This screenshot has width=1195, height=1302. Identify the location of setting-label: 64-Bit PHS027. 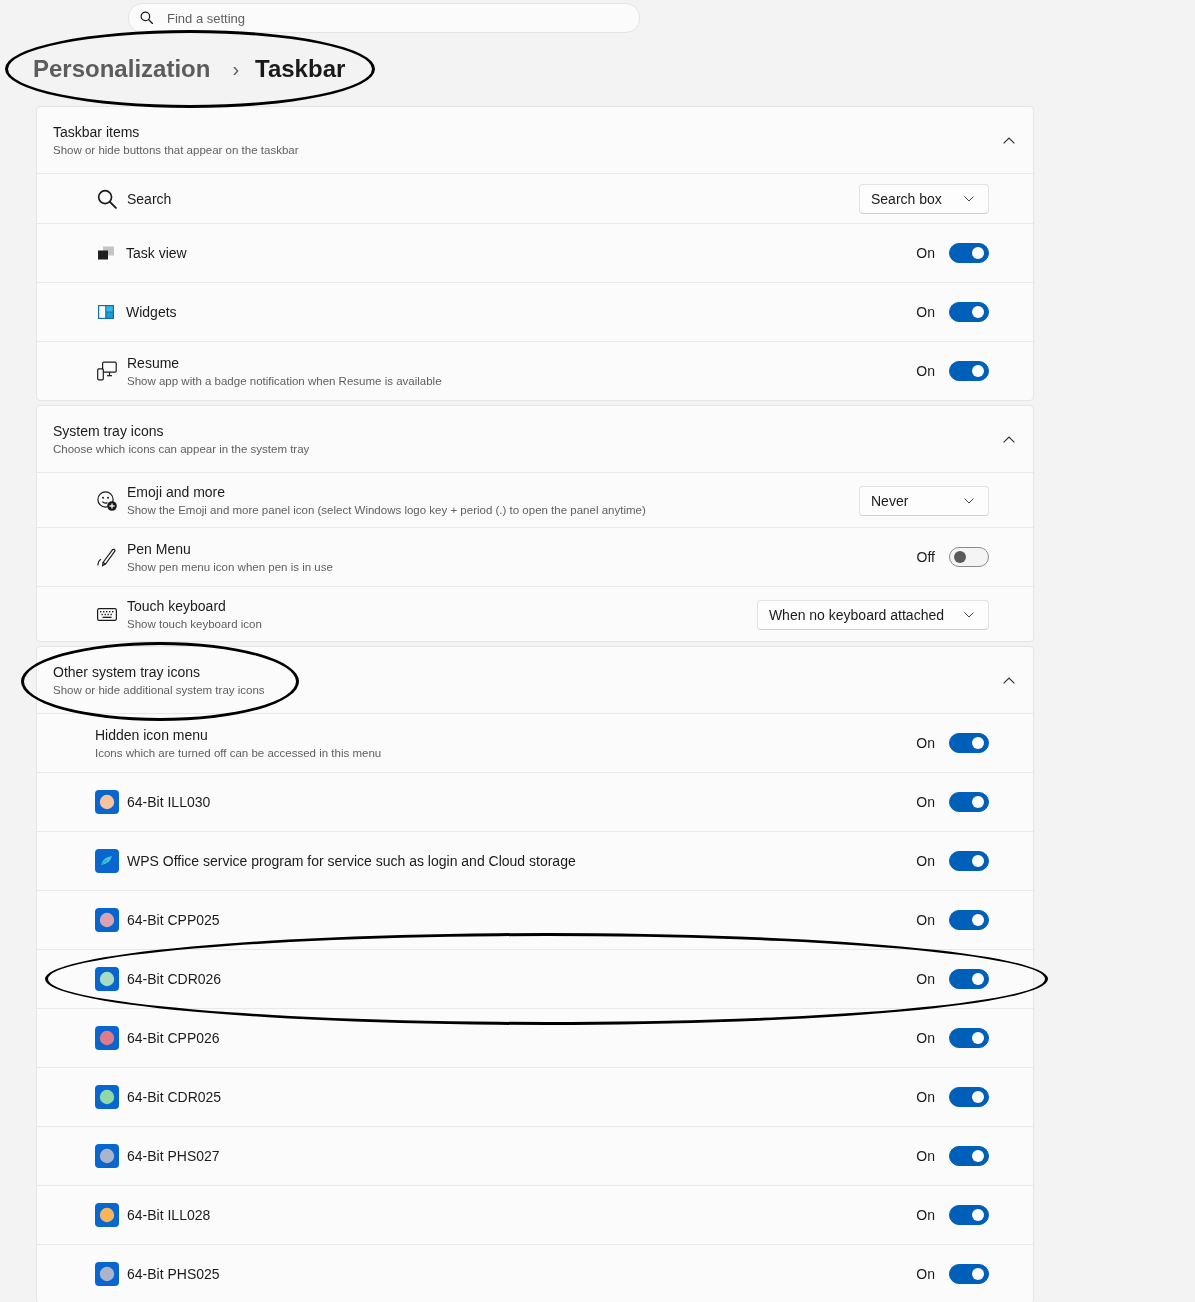
(174, 1156).